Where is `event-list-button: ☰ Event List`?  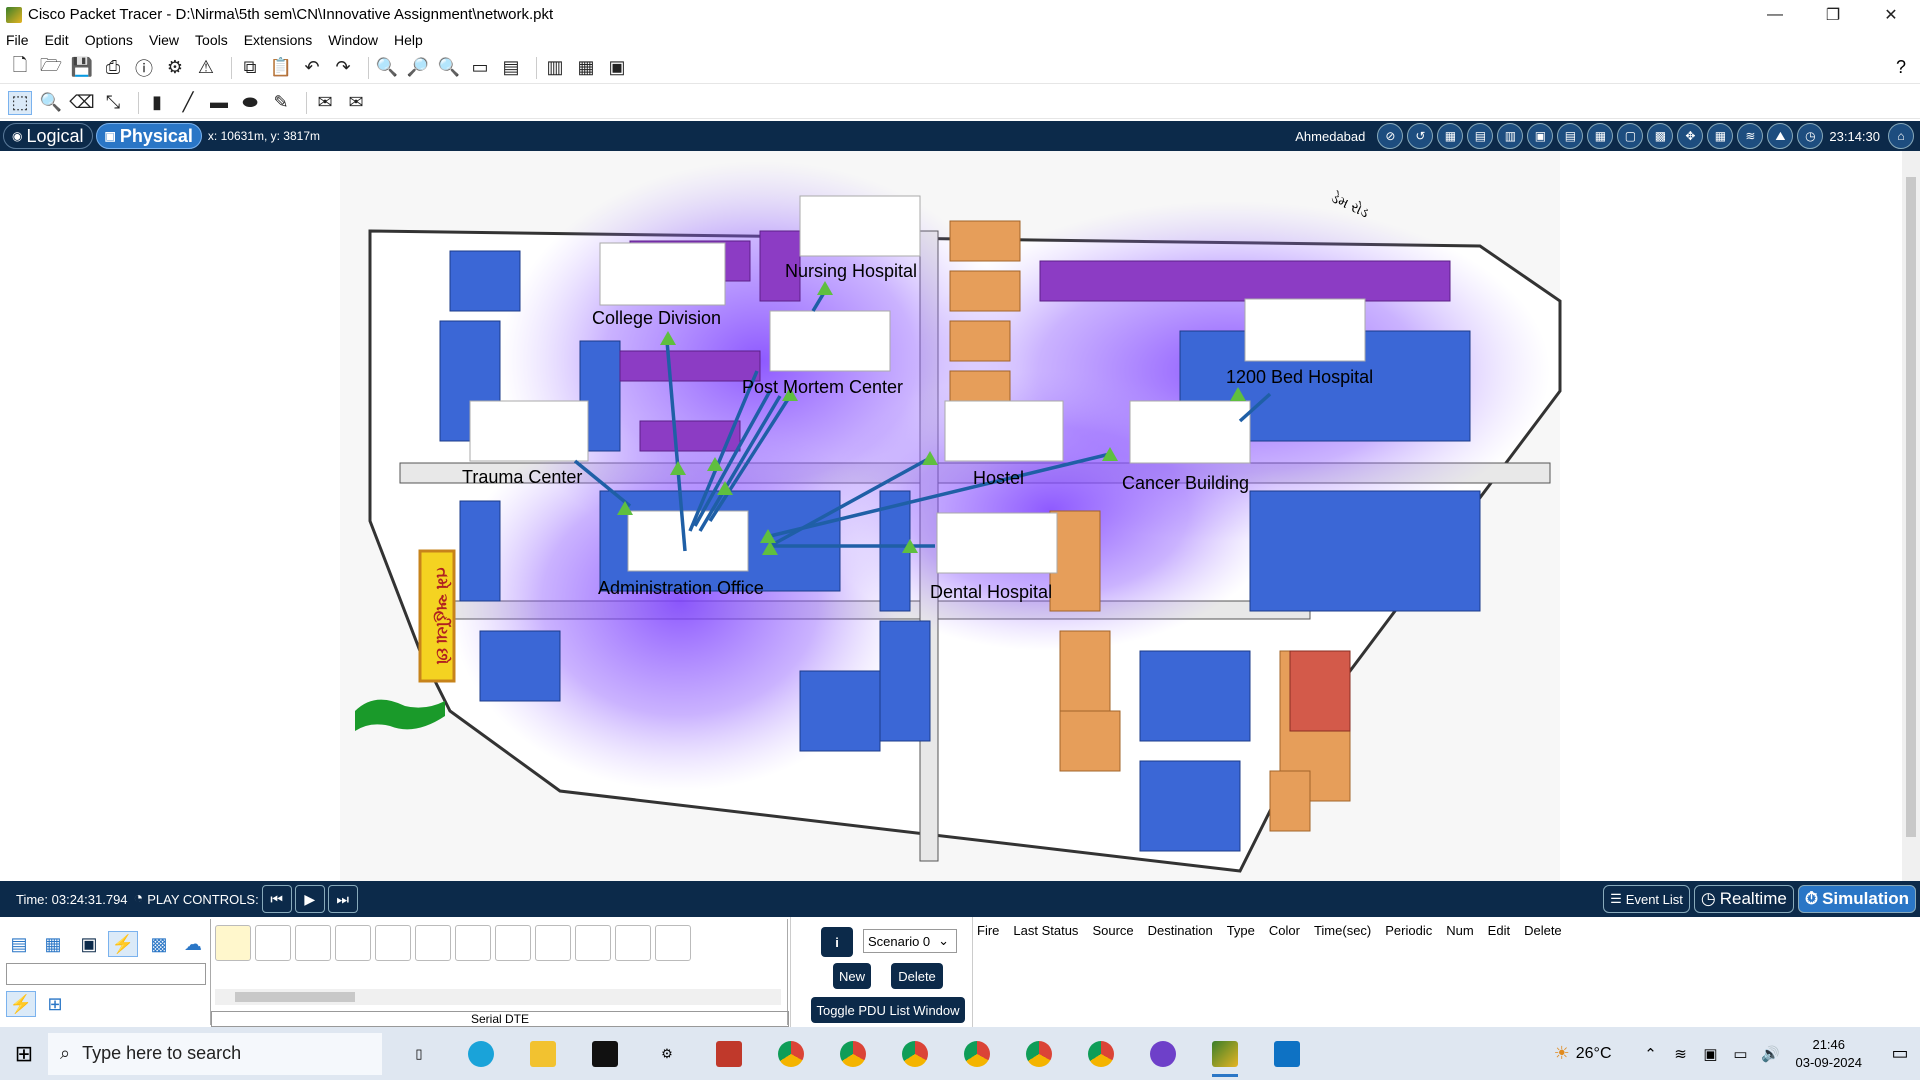 event-list-button: ☰ Event List is located at coordinates (1646, 899).